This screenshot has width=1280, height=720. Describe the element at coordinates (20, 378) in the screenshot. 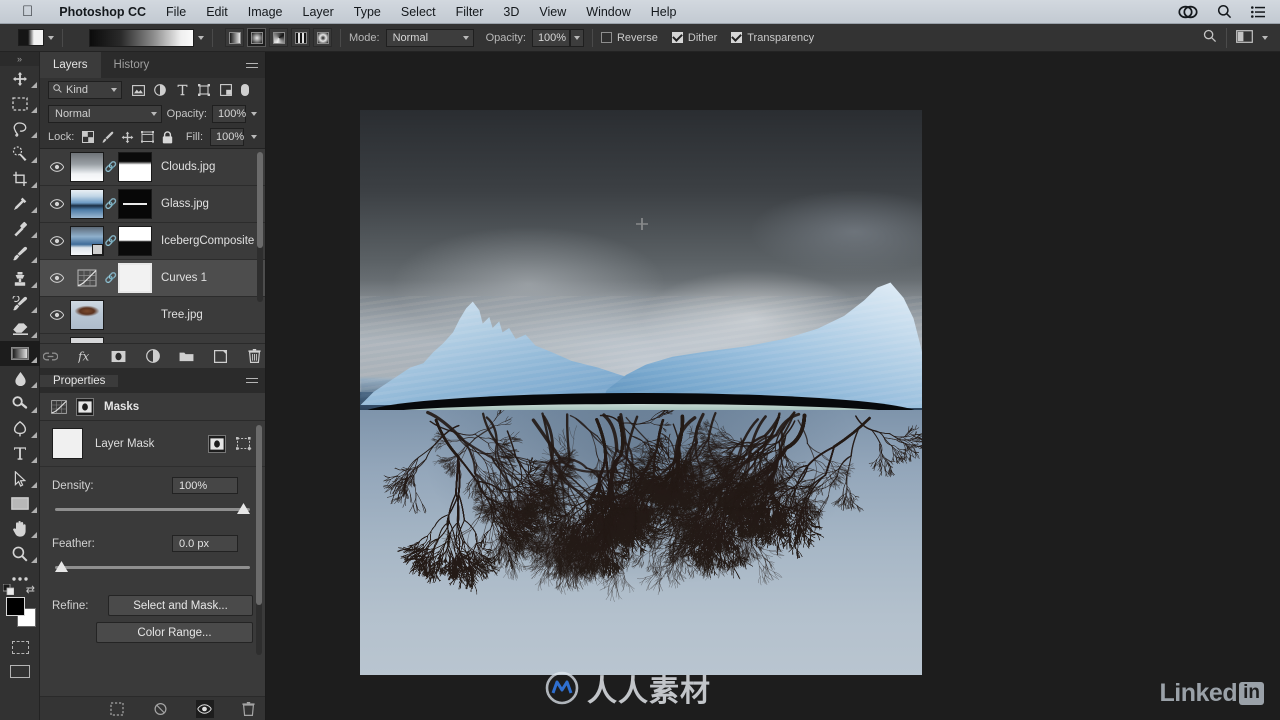

I see `blur-tool` at that location.